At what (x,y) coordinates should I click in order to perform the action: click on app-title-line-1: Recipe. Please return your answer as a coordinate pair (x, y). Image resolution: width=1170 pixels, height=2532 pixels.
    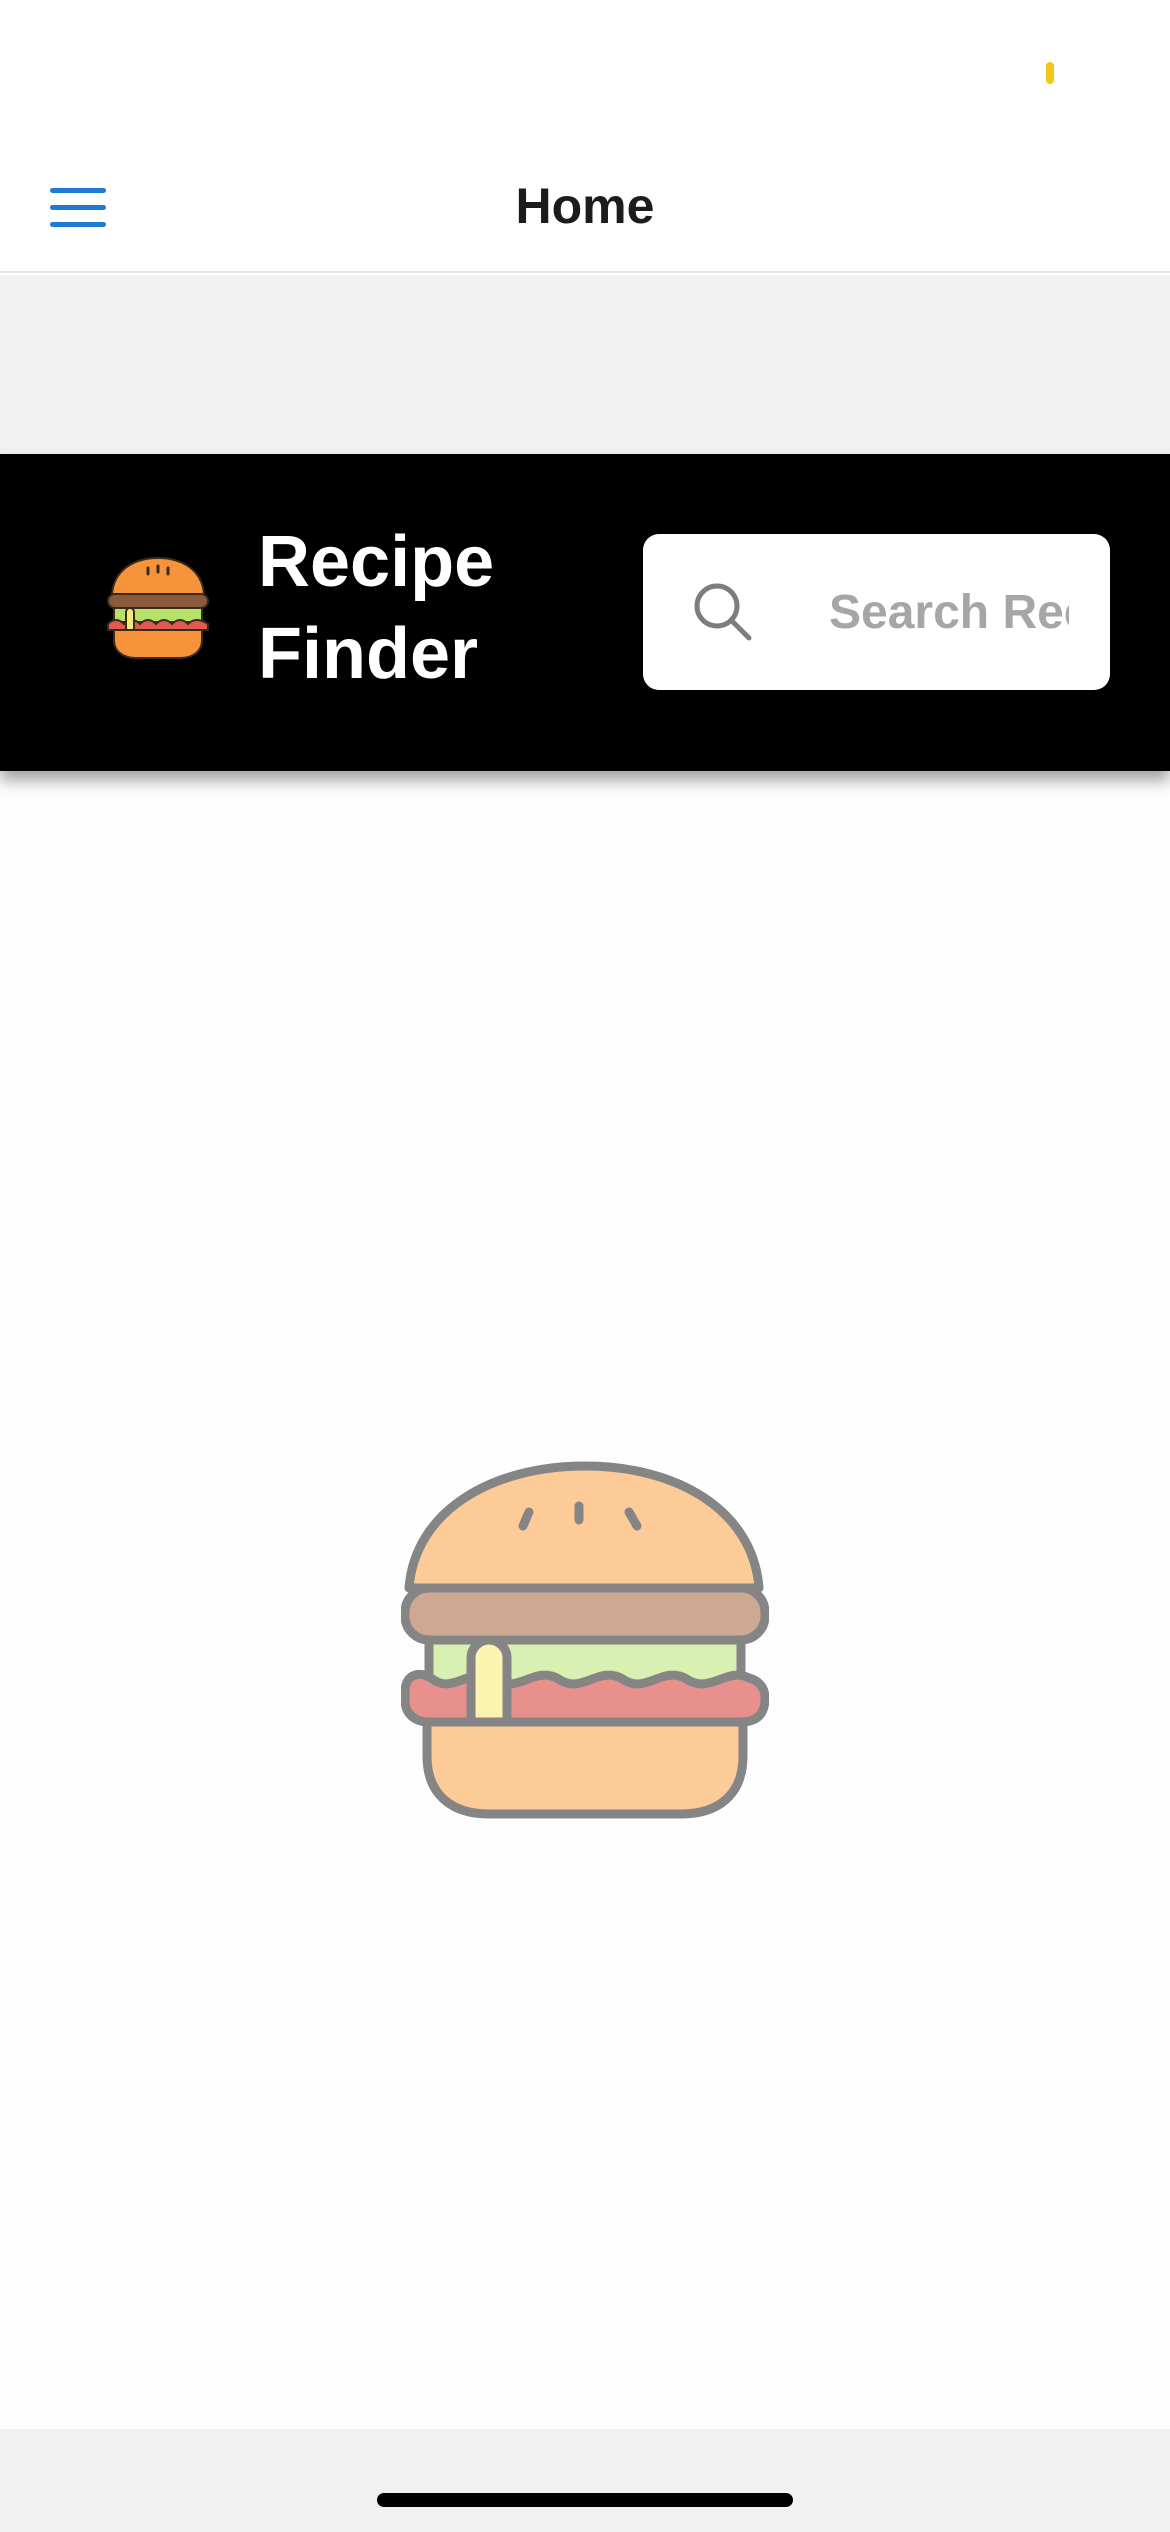
    Looking at the image, I should click on (376, 562).